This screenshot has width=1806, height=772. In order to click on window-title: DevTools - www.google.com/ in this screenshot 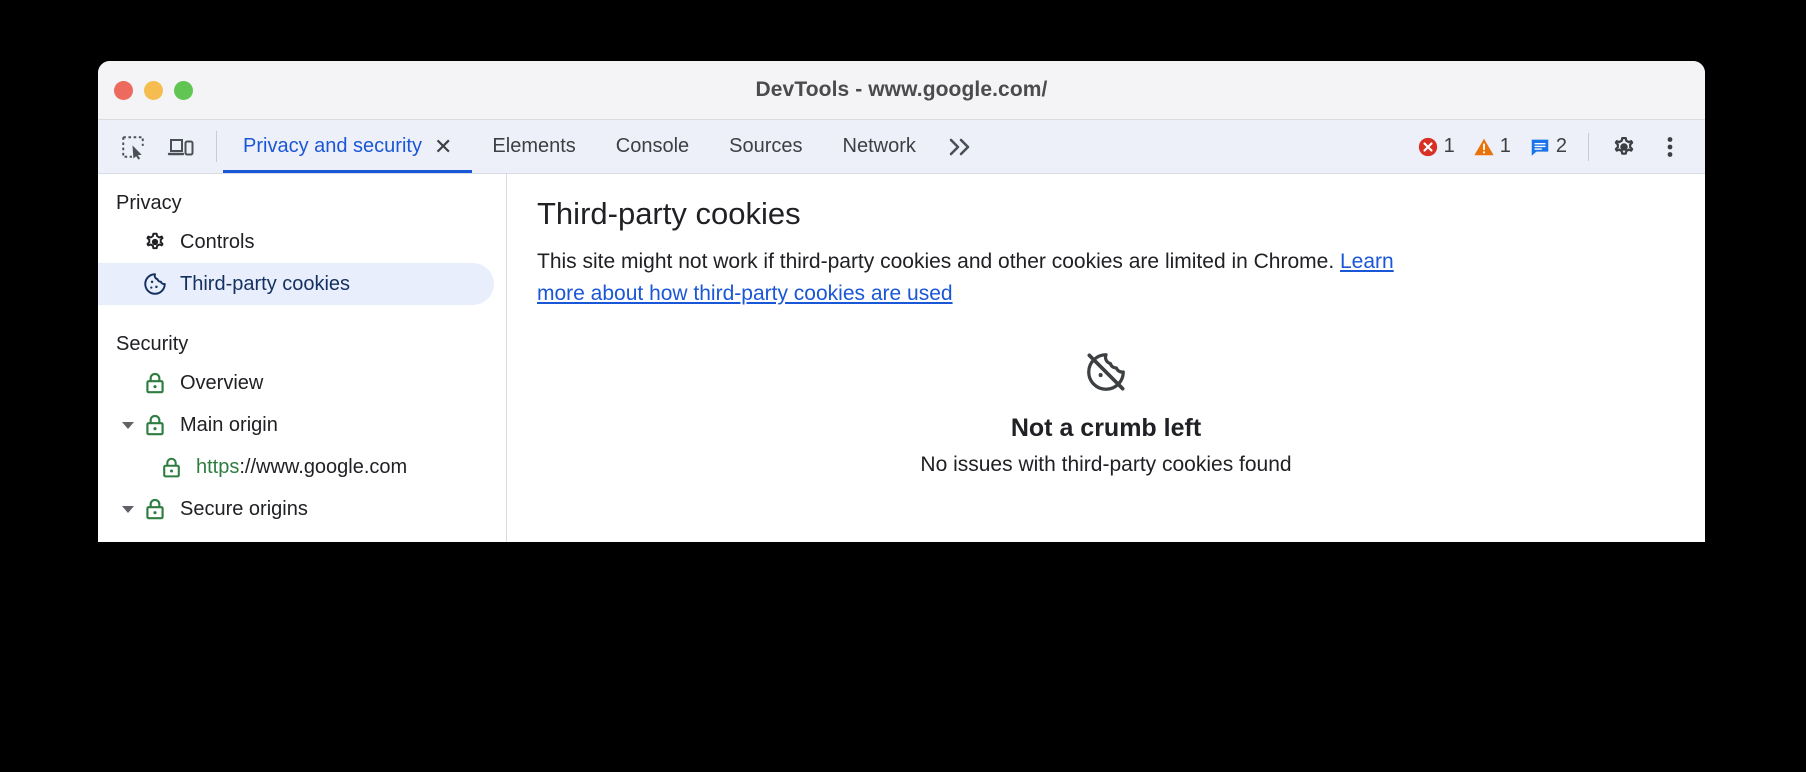, I will do `click(901, 89)`.